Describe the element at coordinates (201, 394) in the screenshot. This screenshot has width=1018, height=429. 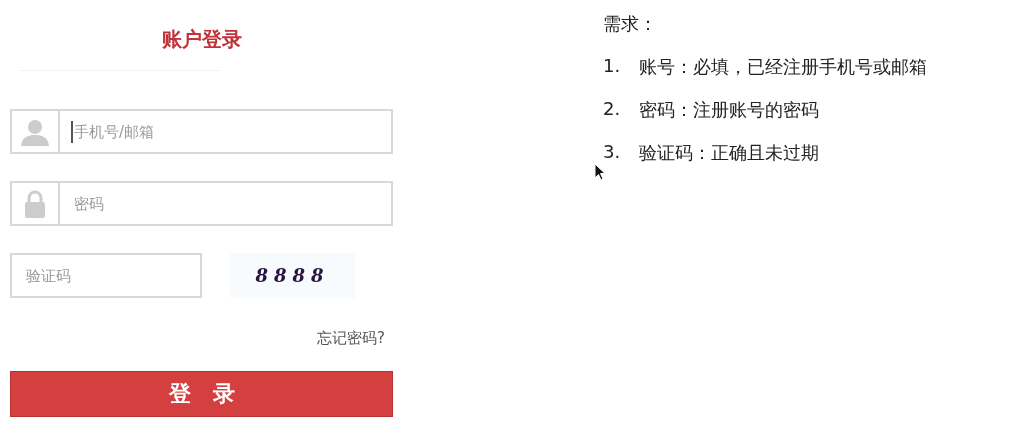
I see `login-button: 登 录` at that location.